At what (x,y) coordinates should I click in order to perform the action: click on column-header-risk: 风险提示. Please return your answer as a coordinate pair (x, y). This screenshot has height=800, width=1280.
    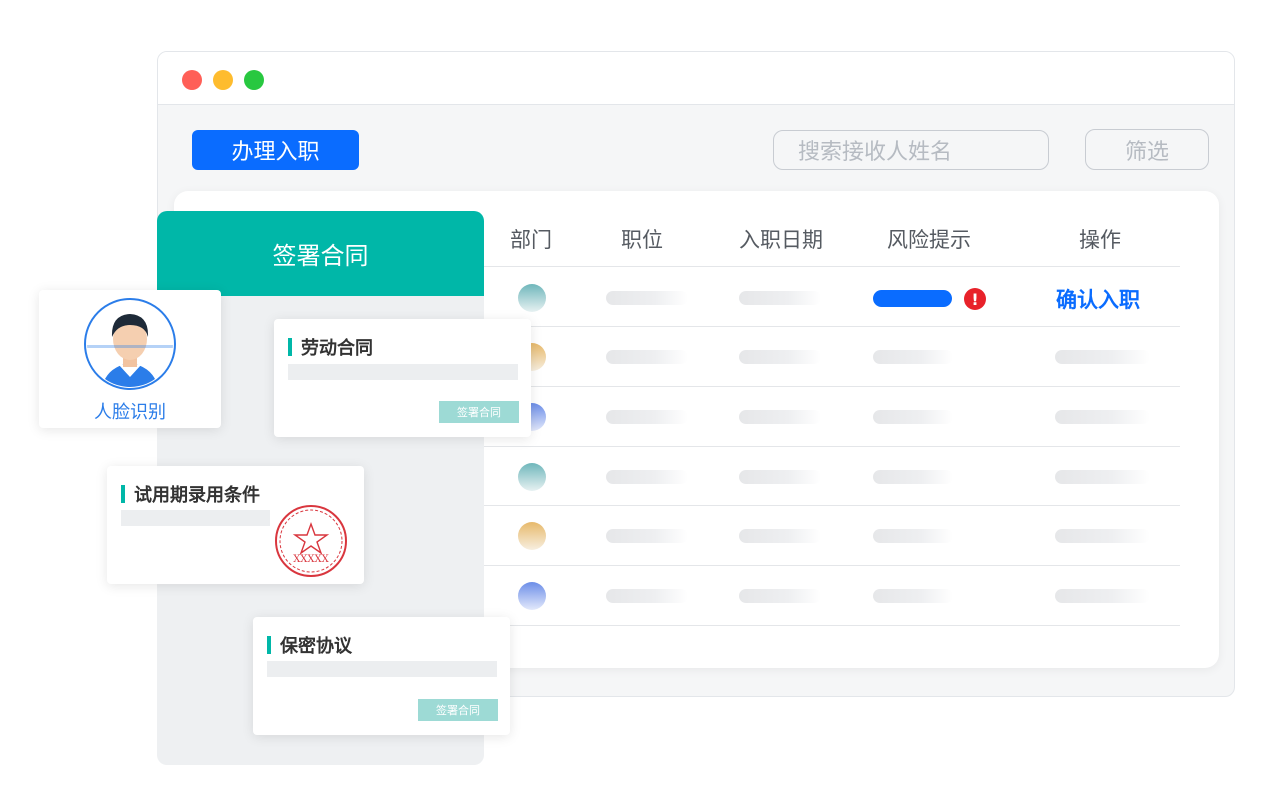
    Looking at the image, I should click on (929, 240).